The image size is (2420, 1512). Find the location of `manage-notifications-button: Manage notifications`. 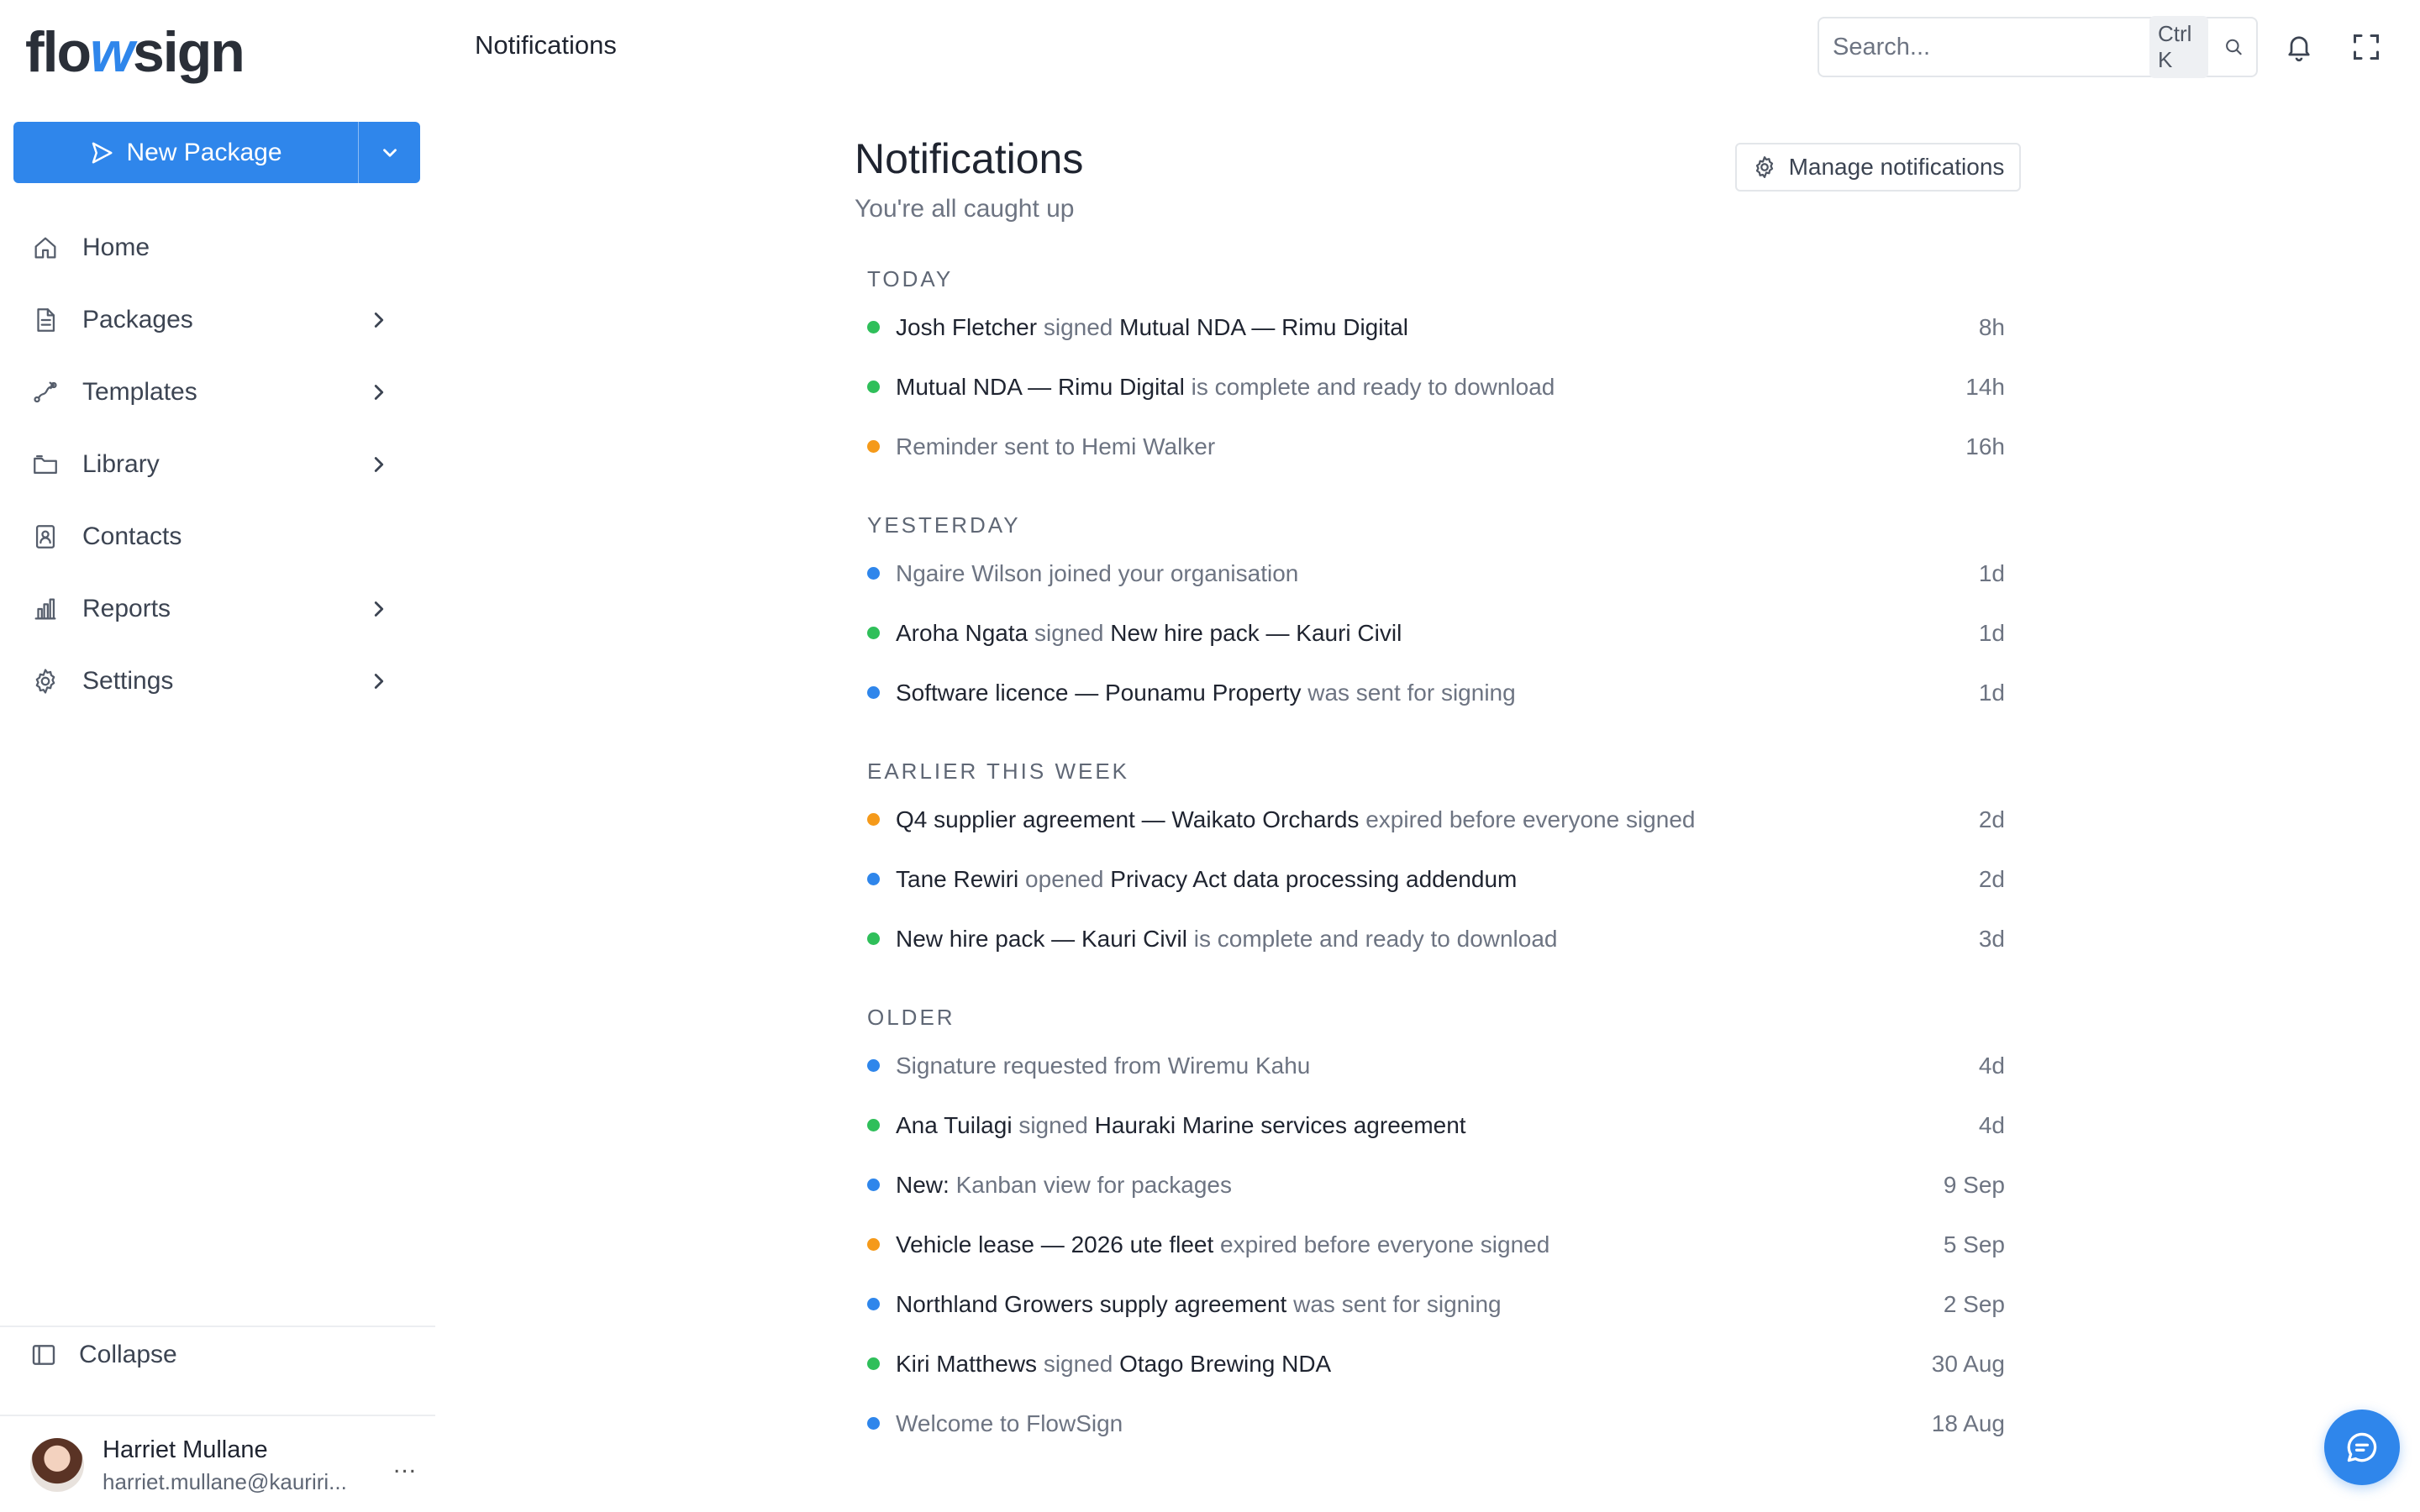

manage-notifications-button: Manage notifications is located at coordinates (1878, 167).